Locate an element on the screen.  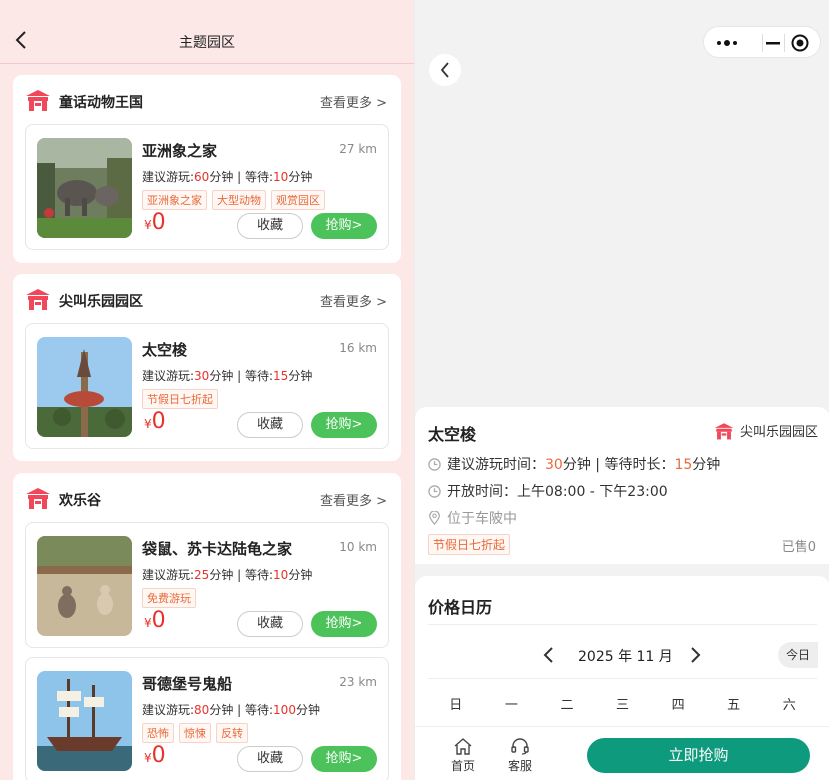
section-title: 尖叫乐园园区 is located at coordinates (101, 302).